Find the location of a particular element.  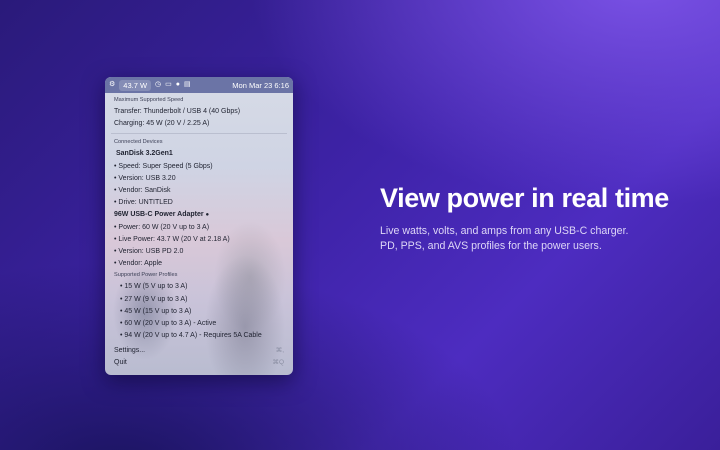

power-profile: • 60 W (20 V up to 3 A) - Active is located at coordinates (168, 324).